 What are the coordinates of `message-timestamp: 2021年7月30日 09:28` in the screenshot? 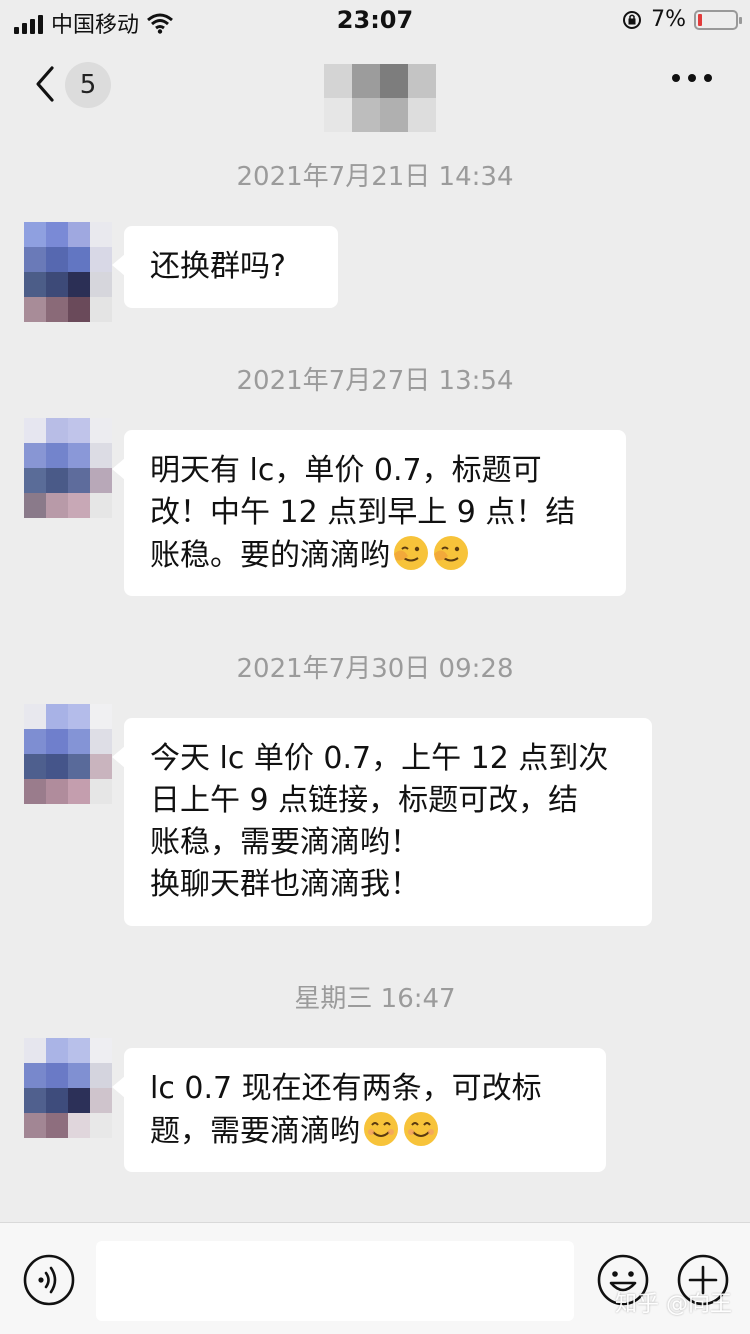 It's located at (375, 669).